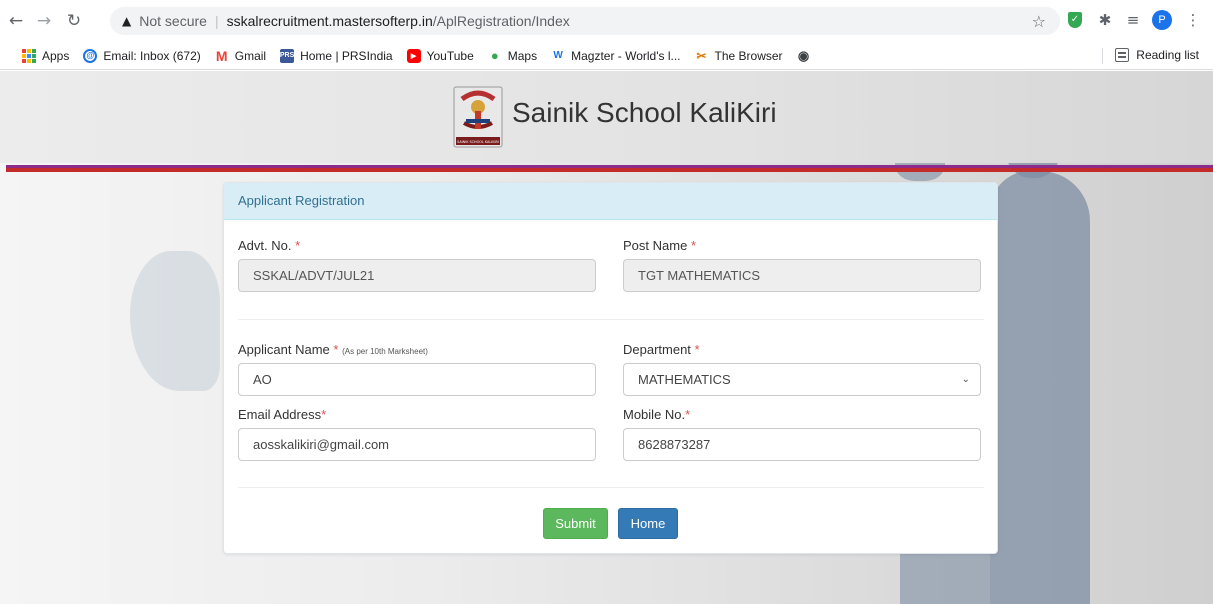 The width and height of the screenshot is (1213, 604). What do you see at coordinates (413, 55) in the screenshot?
I see `youtube-icon: ▶` at bounding box center [413, 55].